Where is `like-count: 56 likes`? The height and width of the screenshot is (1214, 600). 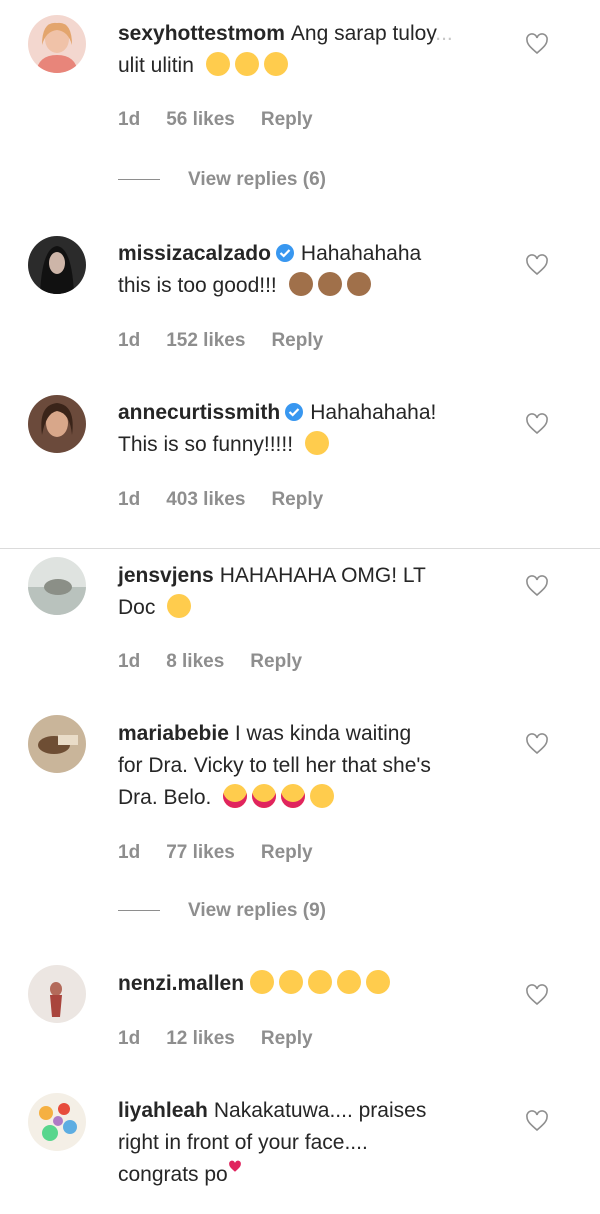 like-count: 56 likes is located at coordinates (200, 119).